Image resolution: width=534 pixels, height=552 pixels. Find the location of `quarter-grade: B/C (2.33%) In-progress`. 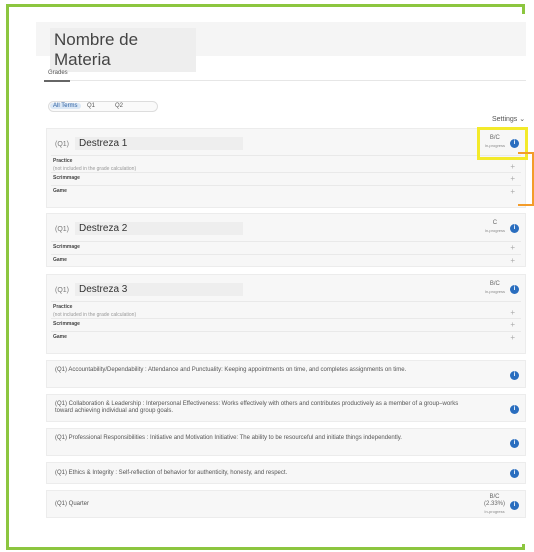

quarter-grade: B/C (2.33%) In-progress is located at coordinates (494, 504).